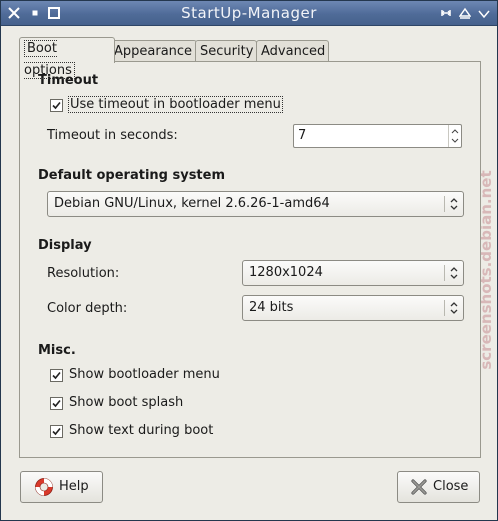 The width and height of the screenshot is (498, 521). What do you see at coordinates (192, 203) in the screenshot?
I see `default-os-value: Debian GNU/Linux, kernel 2.6.26-1-amd64` at bounding box center [192, 203].